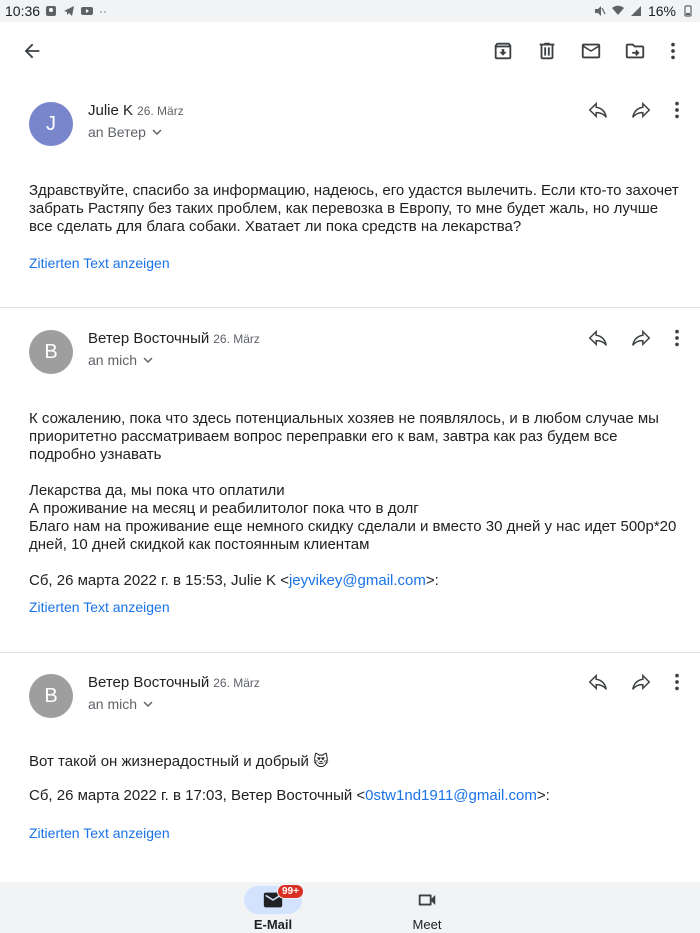 The image size is (700, 933). What do you see at coordinates (661, 11) in the screenshot?
I see `battery-level: 16%` at bounding box center [661, 11].